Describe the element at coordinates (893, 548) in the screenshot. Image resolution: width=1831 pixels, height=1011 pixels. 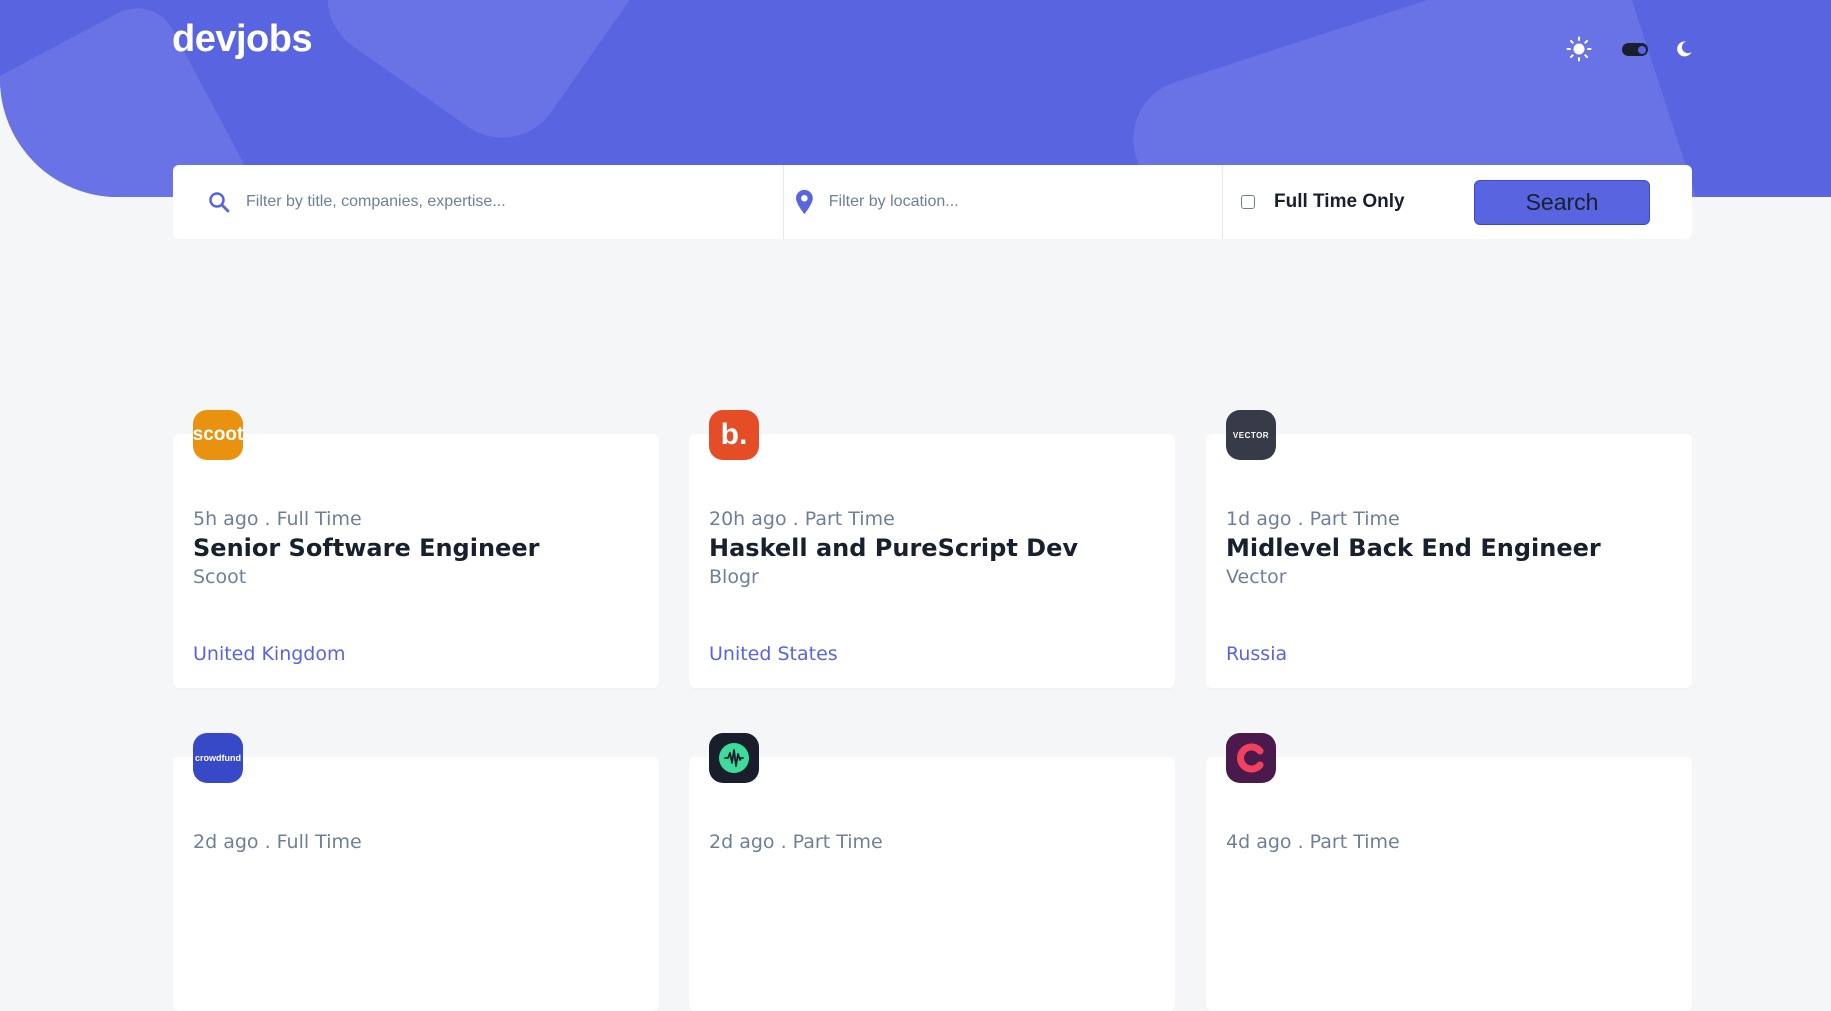
I see `job-position: Haskell and PureScript Dev` at that location.